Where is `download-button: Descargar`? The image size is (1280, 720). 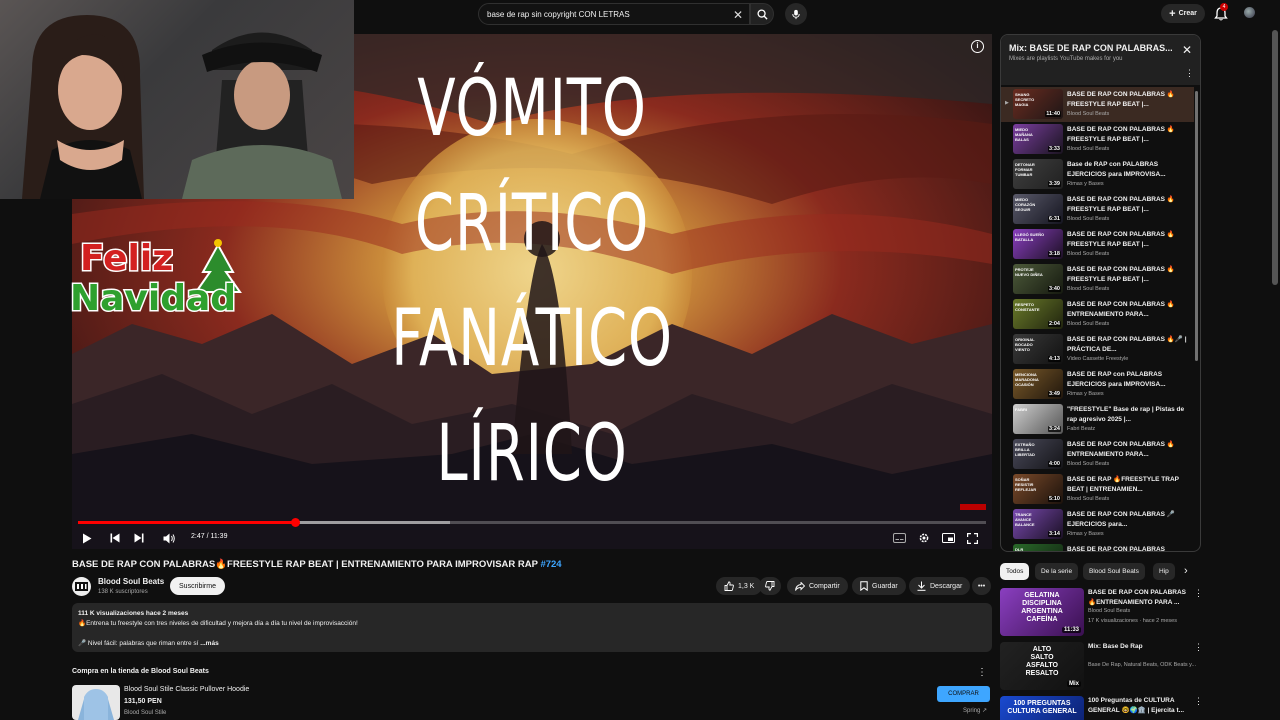 download-button: Descargar is located at coordinates (940, 586).